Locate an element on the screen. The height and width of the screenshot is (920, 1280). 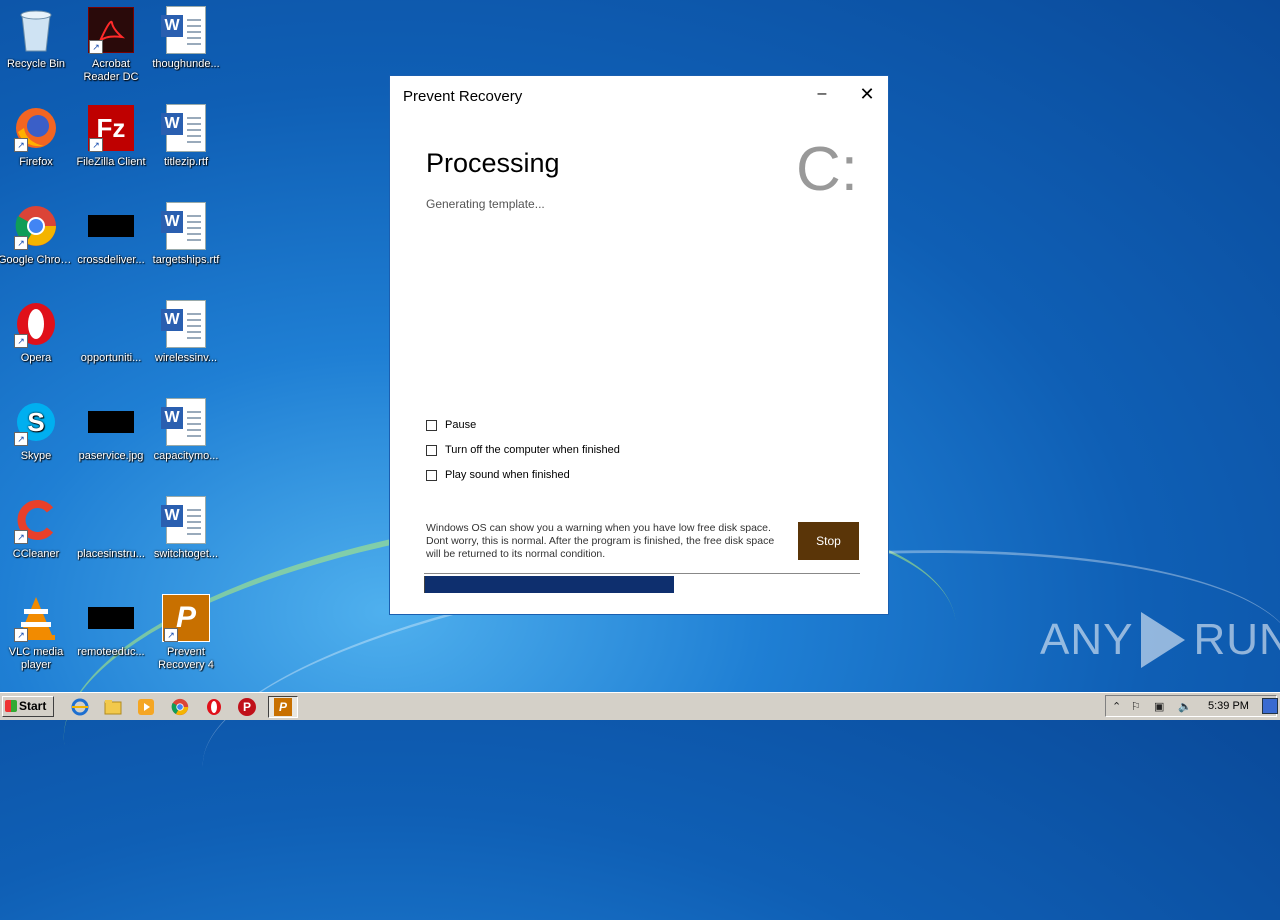
checkbox-label: Play sound when finished is located at coordinates (507, 475).